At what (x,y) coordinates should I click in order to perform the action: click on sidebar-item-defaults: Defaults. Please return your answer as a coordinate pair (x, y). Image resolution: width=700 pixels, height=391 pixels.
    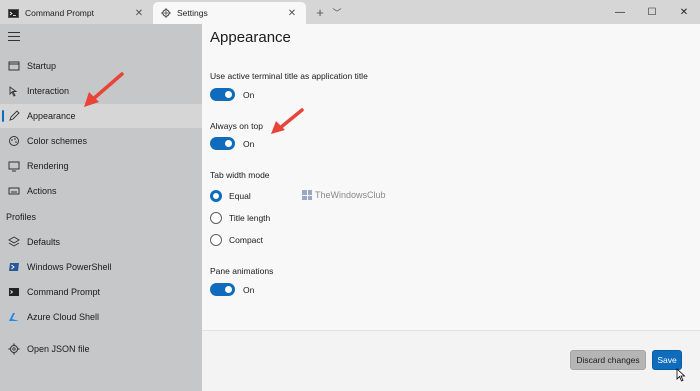
    Looking at the image, I should click on (101, 242).